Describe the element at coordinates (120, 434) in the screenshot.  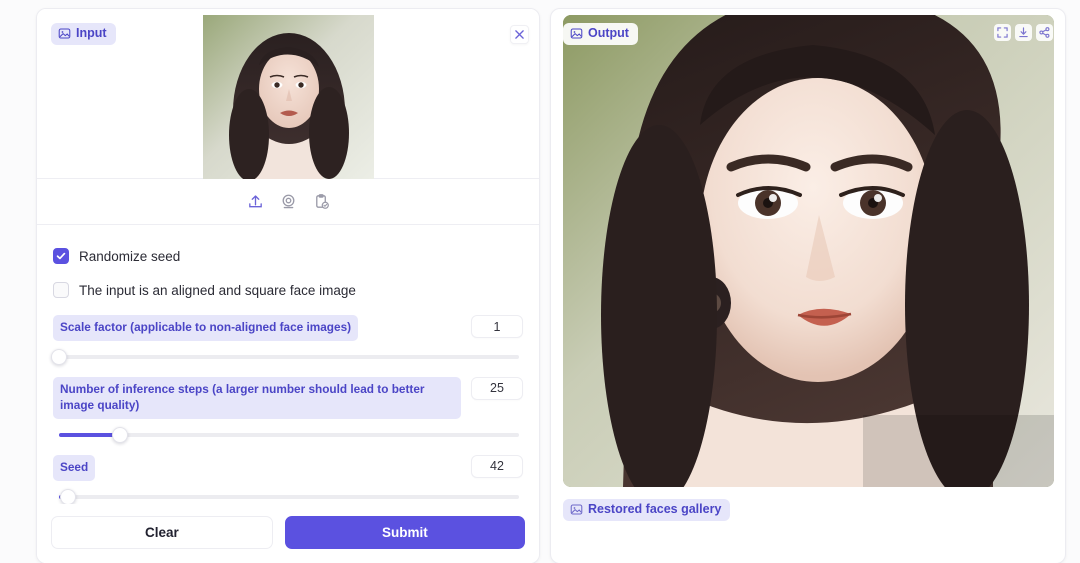
I see `inference-steps-thumb` at that location.